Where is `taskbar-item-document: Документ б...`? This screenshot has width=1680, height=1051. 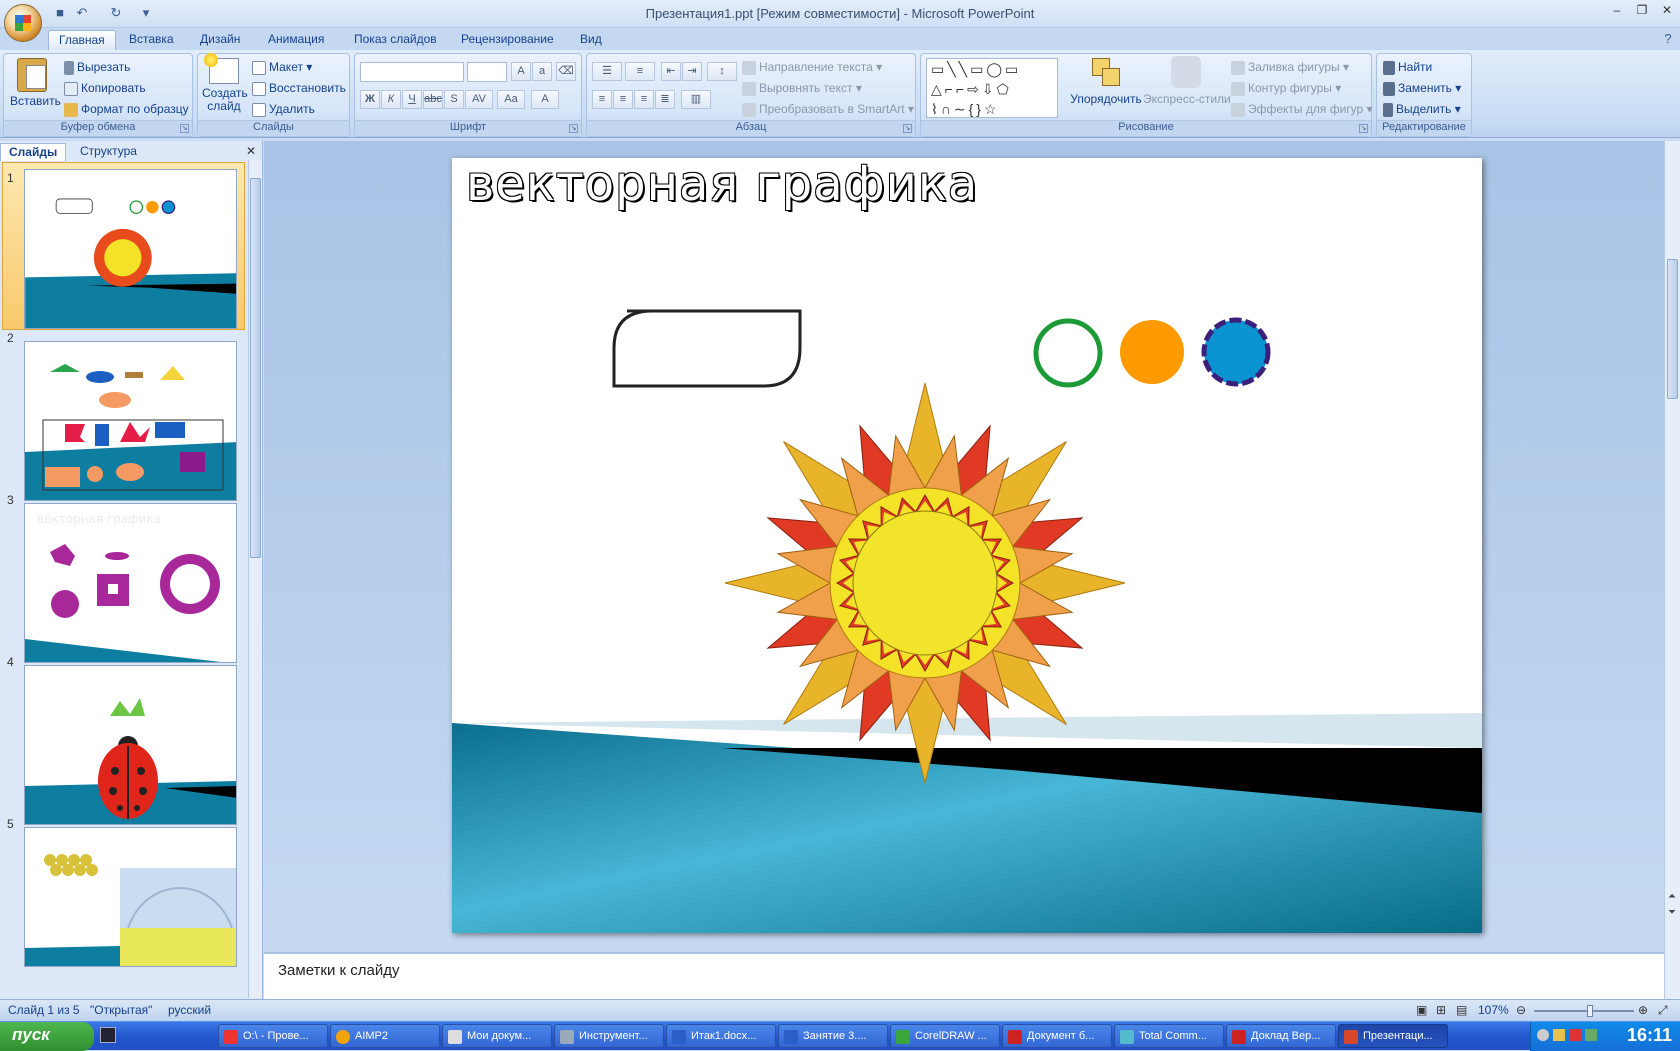 taskbar-item-document: Документ б... is located at coordinates (1057, 1036).